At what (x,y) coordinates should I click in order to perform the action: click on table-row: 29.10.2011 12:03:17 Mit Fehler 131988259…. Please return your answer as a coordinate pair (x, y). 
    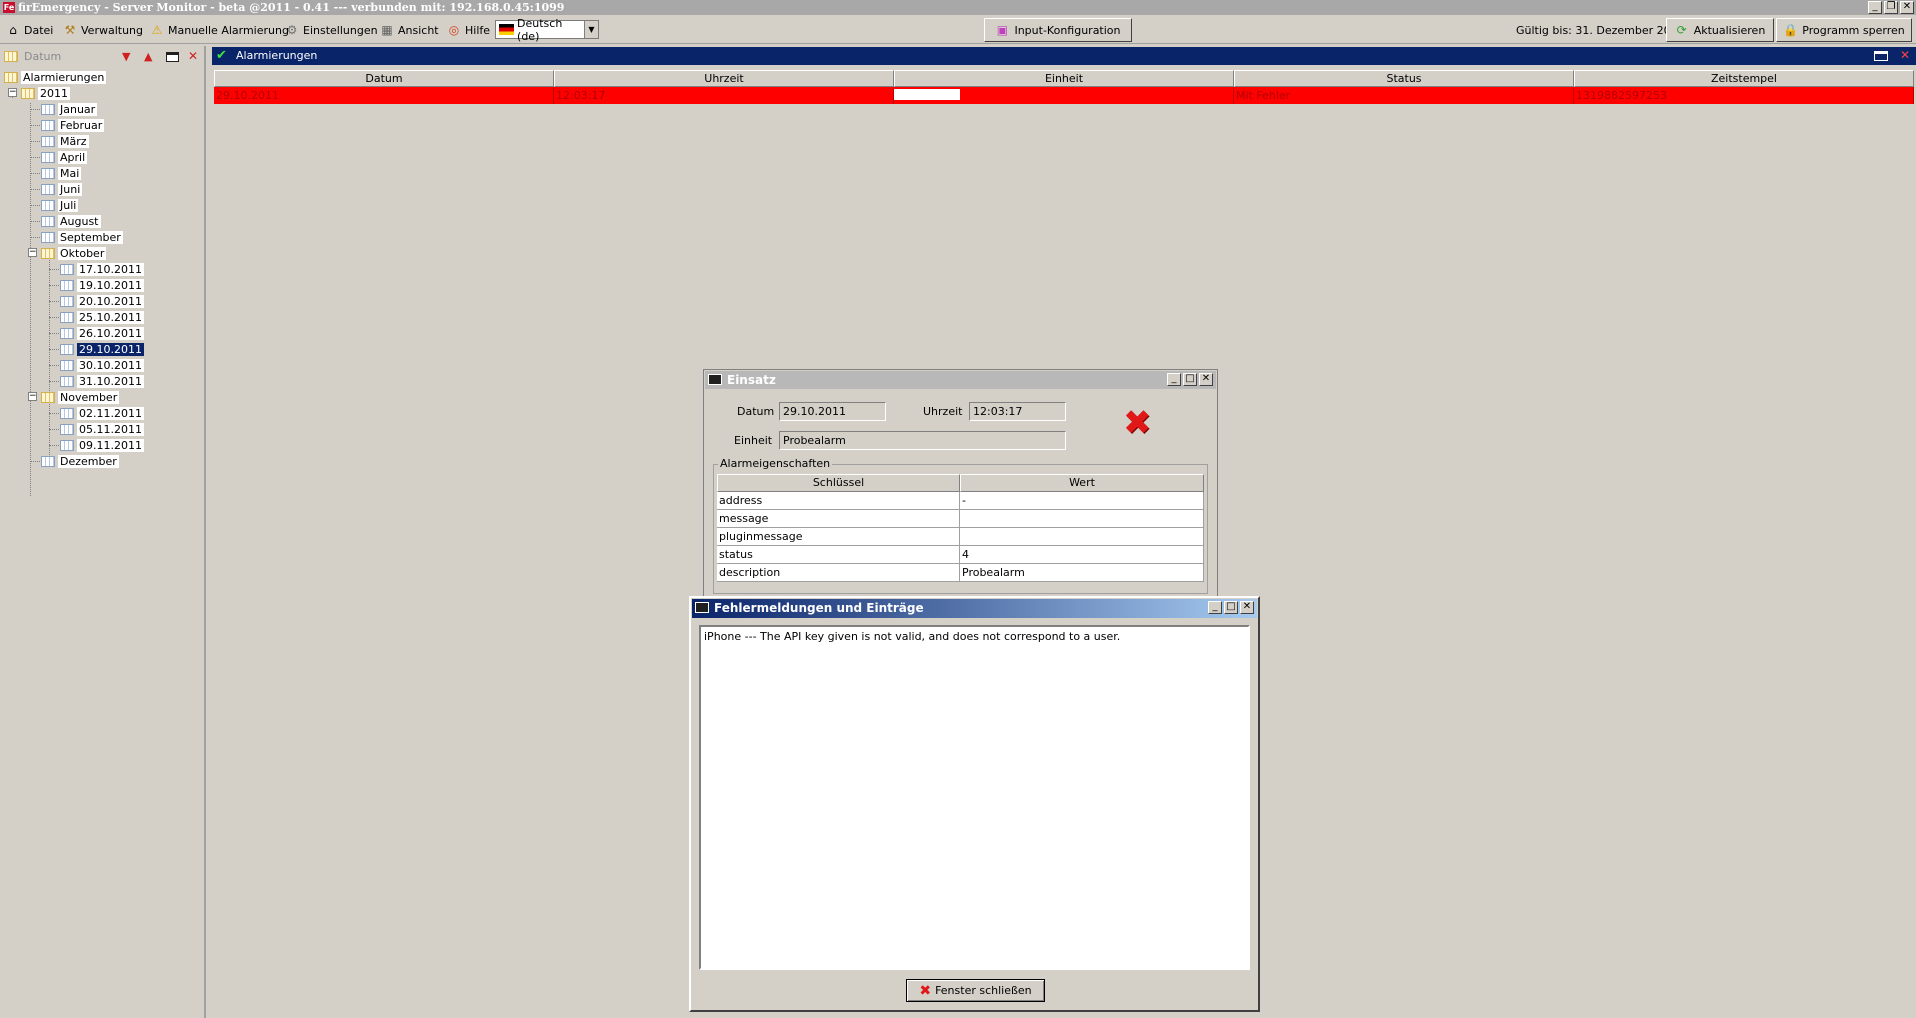
    Looking at the image, I should click on (1064, 95).